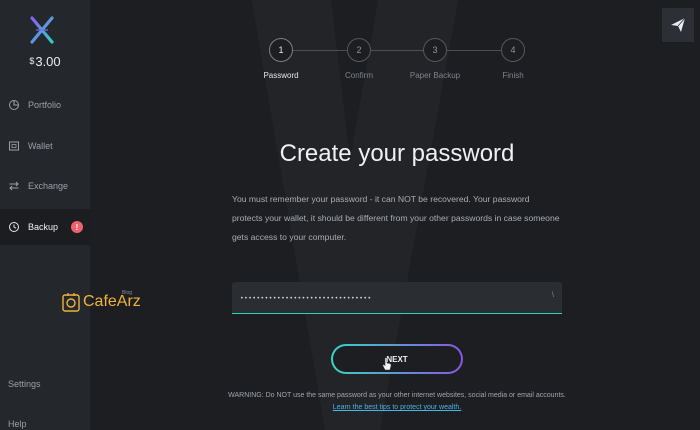  I want to click on next-button: NEXT, so click(397, 359).